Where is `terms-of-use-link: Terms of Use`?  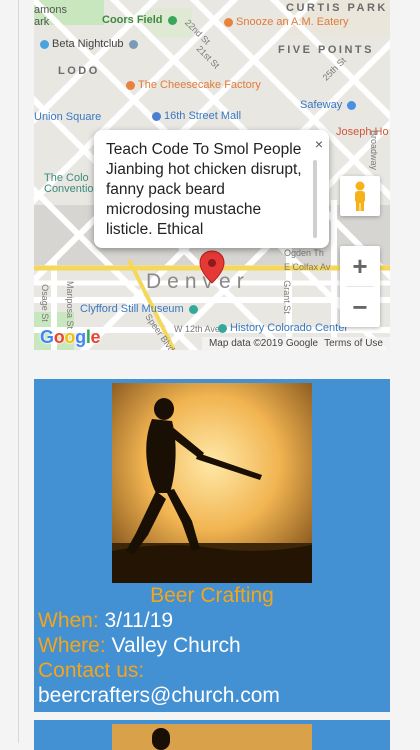
terms-of-use-link: Terms of Use is located at coordinates (353, 343).